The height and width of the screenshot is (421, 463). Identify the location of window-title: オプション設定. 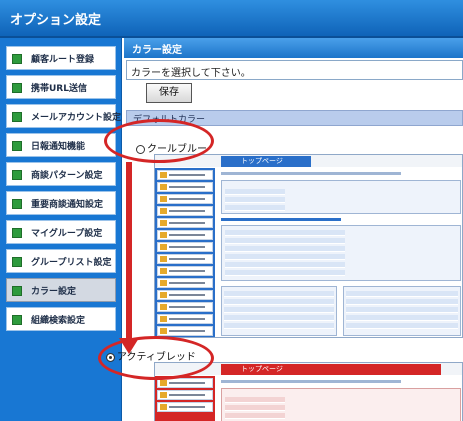
(56, 20).